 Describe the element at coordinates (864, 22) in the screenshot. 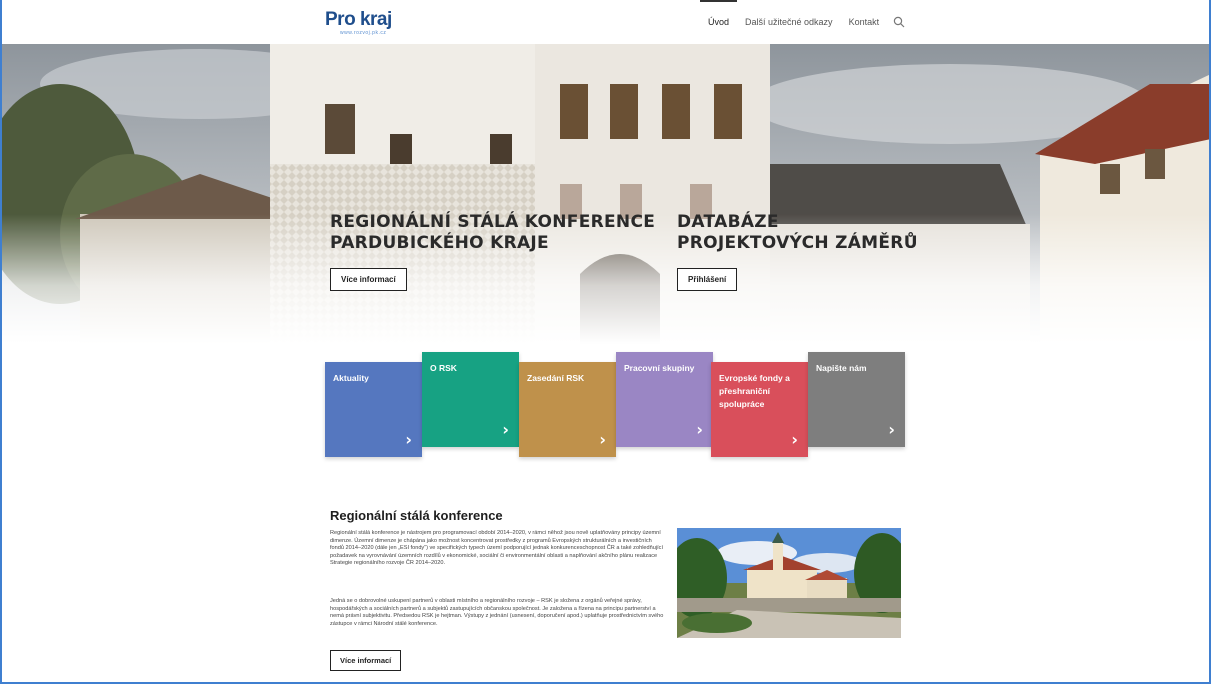

I see `nav-item-kontakt: Kontakt` at that location.